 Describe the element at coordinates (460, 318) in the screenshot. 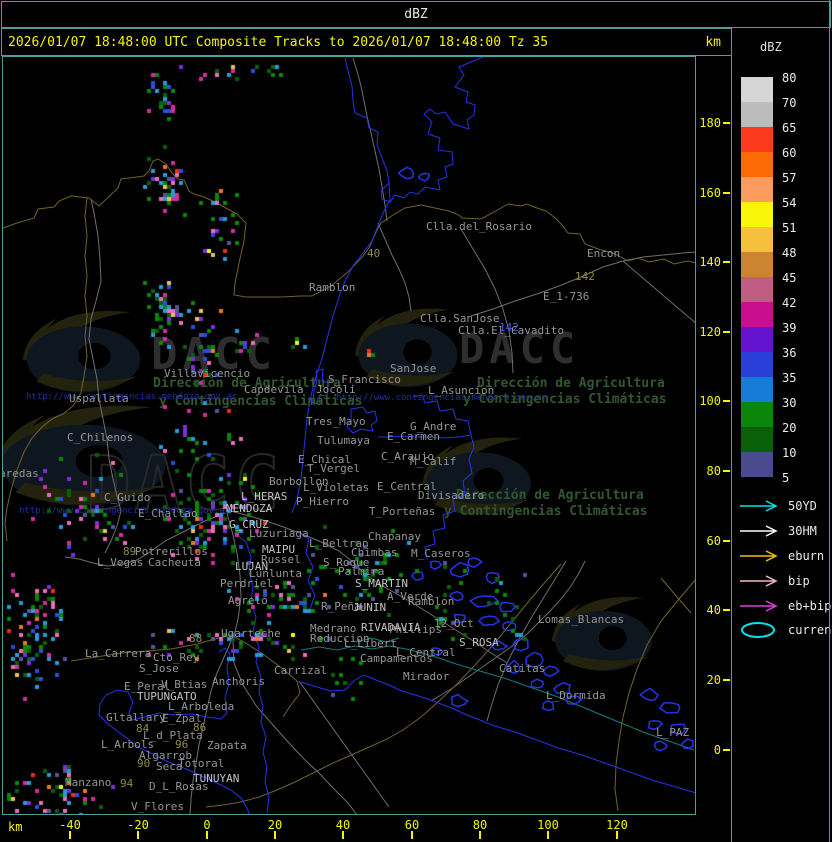

I see `place-label: Clla.SanJose` at that location.